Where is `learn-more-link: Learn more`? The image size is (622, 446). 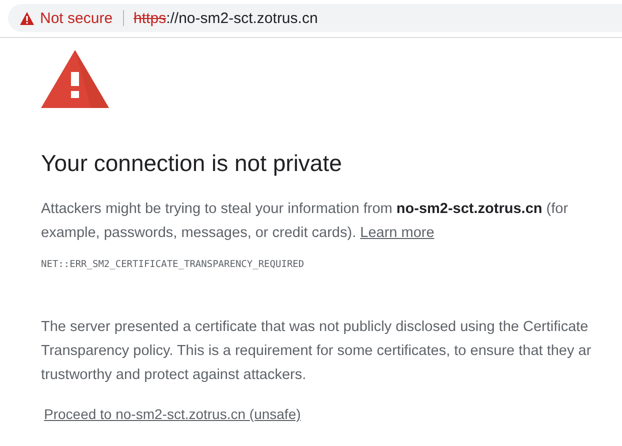
learn-more-link: Learn more is located at coordinates (397, 233).